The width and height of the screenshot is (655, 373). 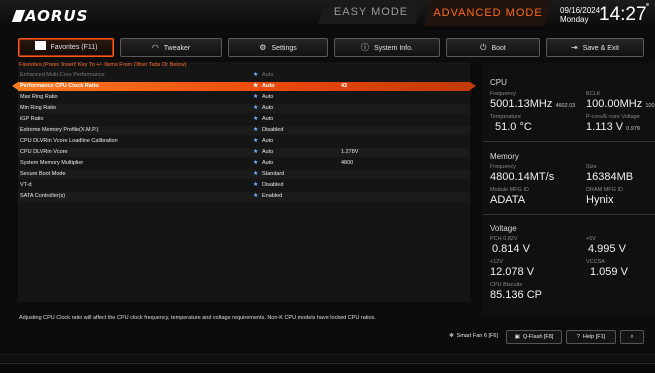 I want to click on pch-voltage-label: PCH 0.82V, so click(x=504, y=239).